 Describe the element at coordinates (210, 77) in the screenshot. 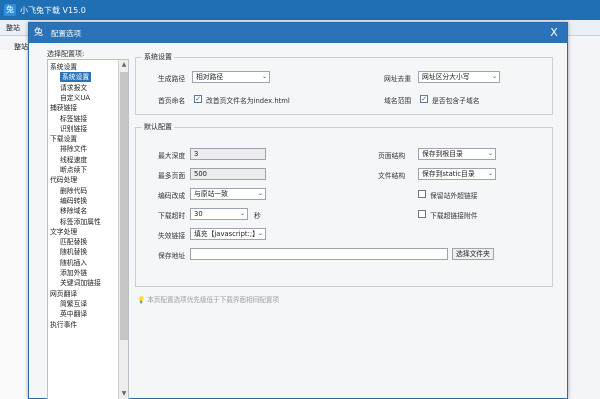

I see `gen-path-value: 相对路径` at that location.